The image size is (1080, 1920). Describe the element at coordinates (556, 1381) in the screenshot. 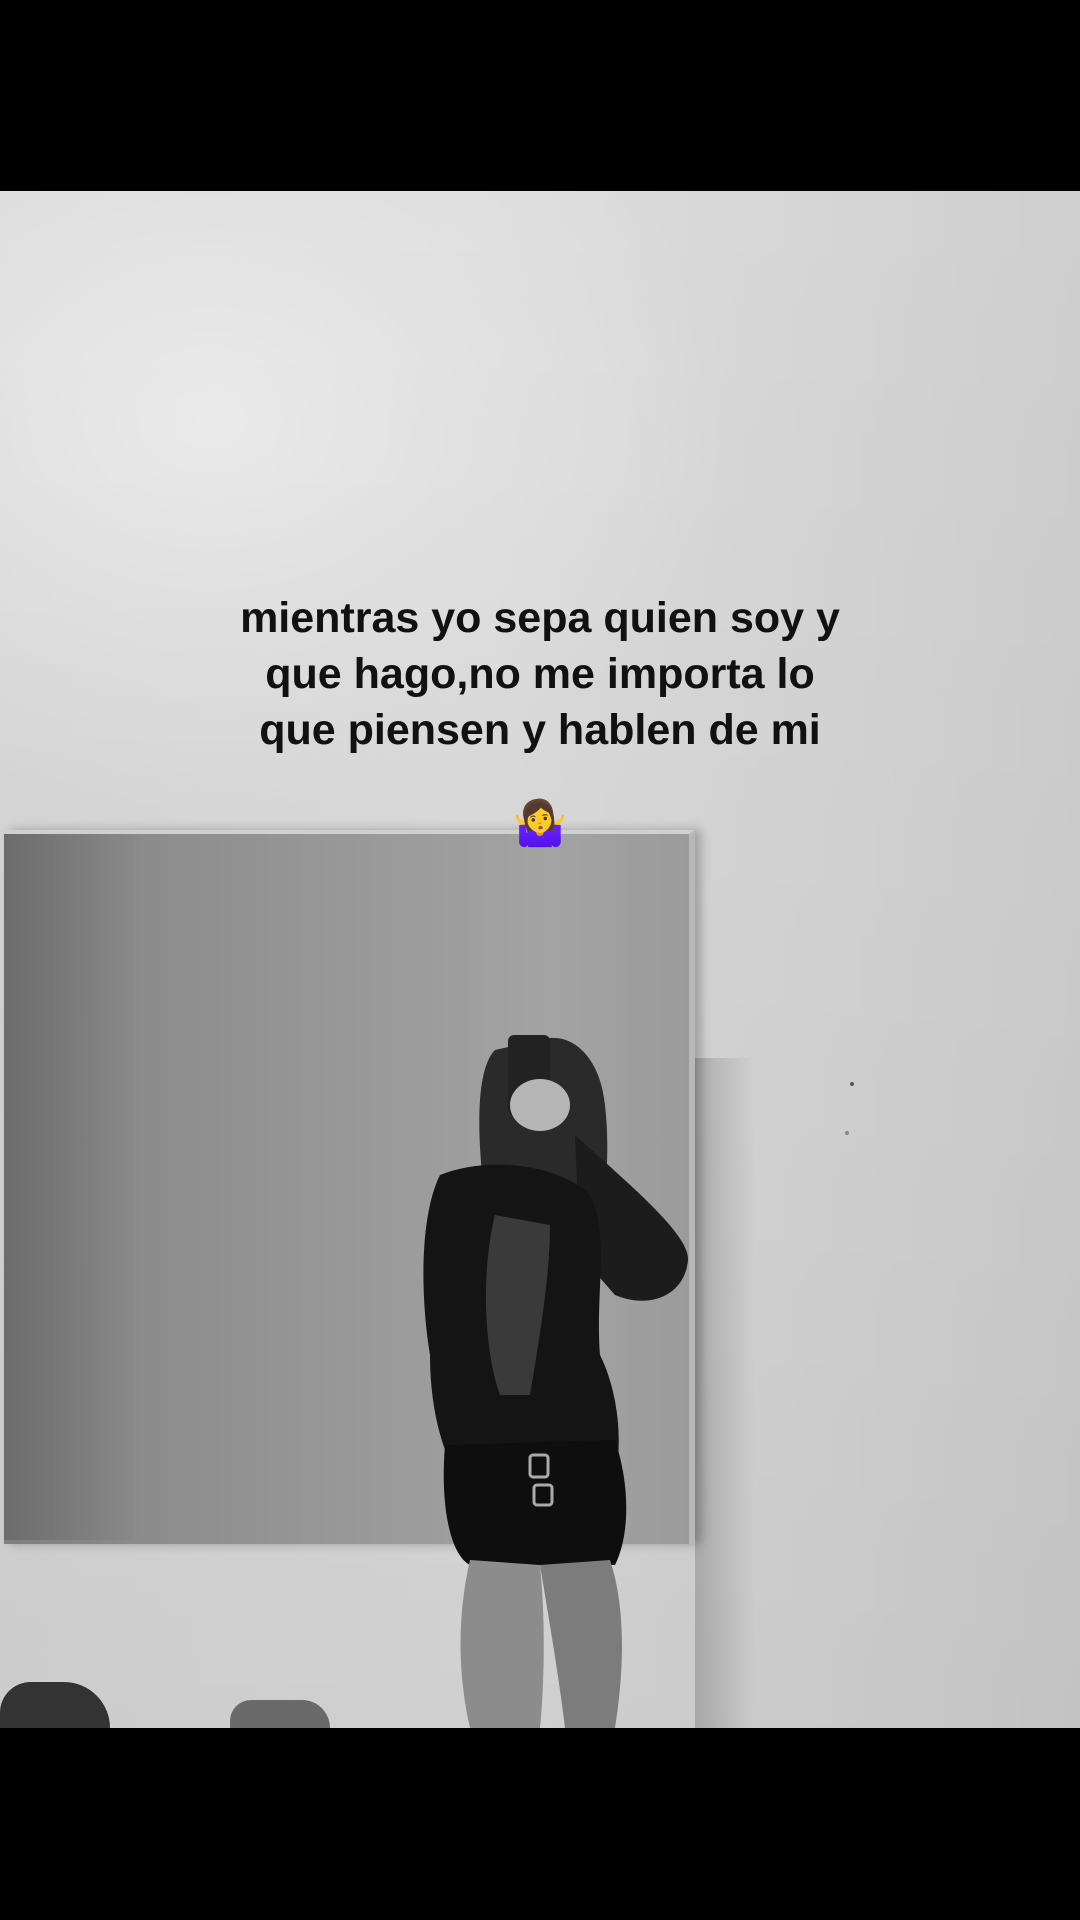

I see `person-silhouette` at that location.